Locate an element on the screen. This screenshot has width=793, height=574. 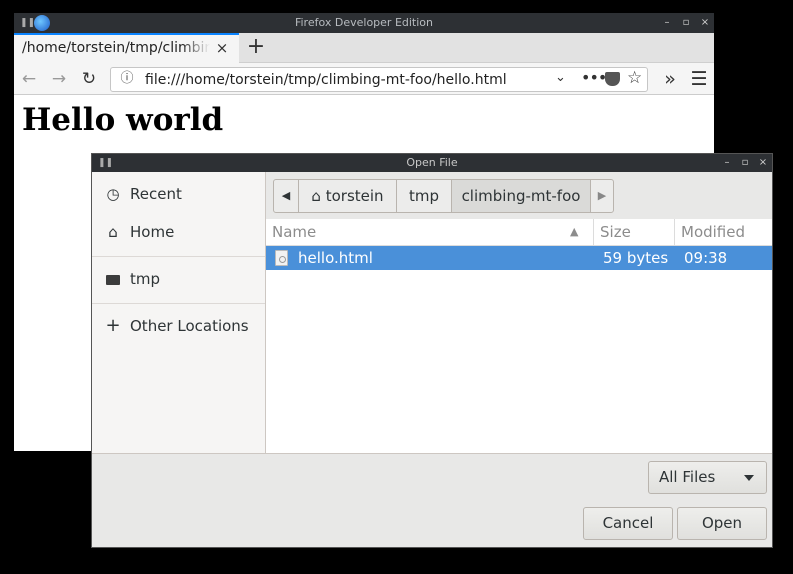
file-type-filter-dropdown: All Files is located at coordinates (707, 477).